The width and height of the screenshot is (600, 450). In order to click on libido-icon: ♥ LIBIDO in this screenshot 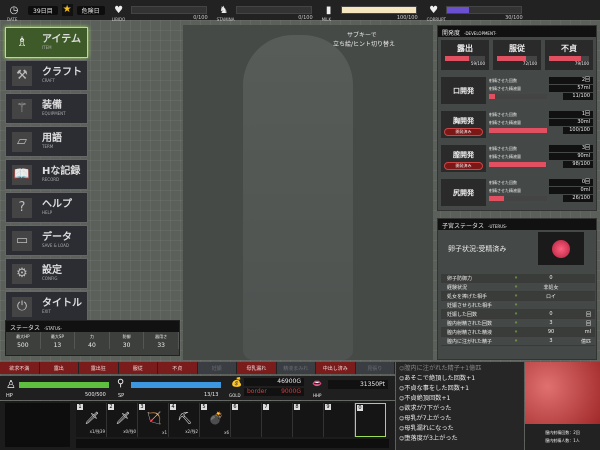, I will do `click(118, 13)`.